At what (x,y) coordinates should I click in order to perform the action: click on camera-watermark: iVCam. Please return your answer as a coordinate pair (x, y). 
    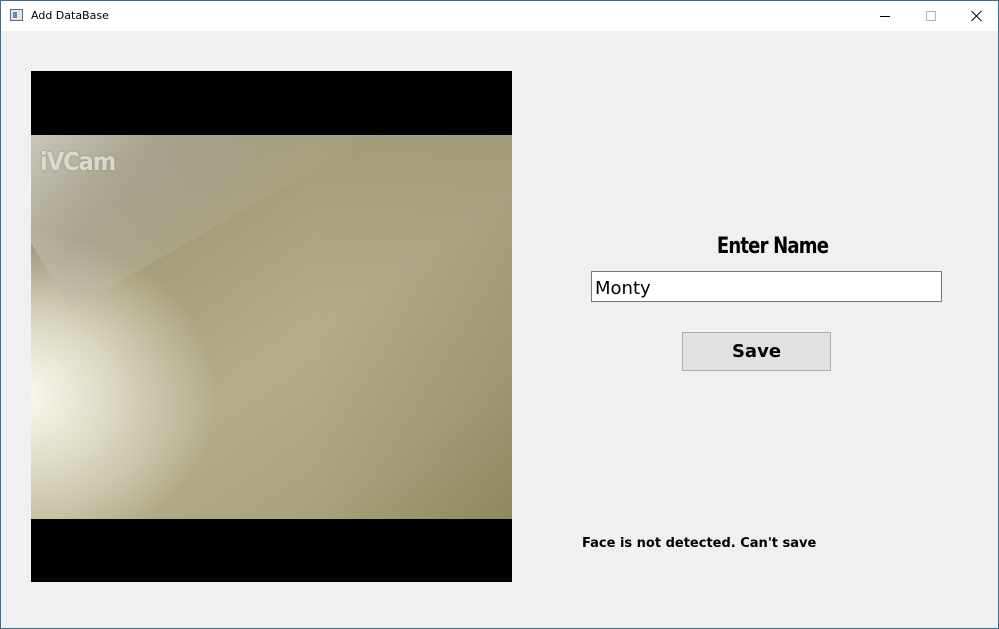
    Looking at the image, I should click on (78, 161).